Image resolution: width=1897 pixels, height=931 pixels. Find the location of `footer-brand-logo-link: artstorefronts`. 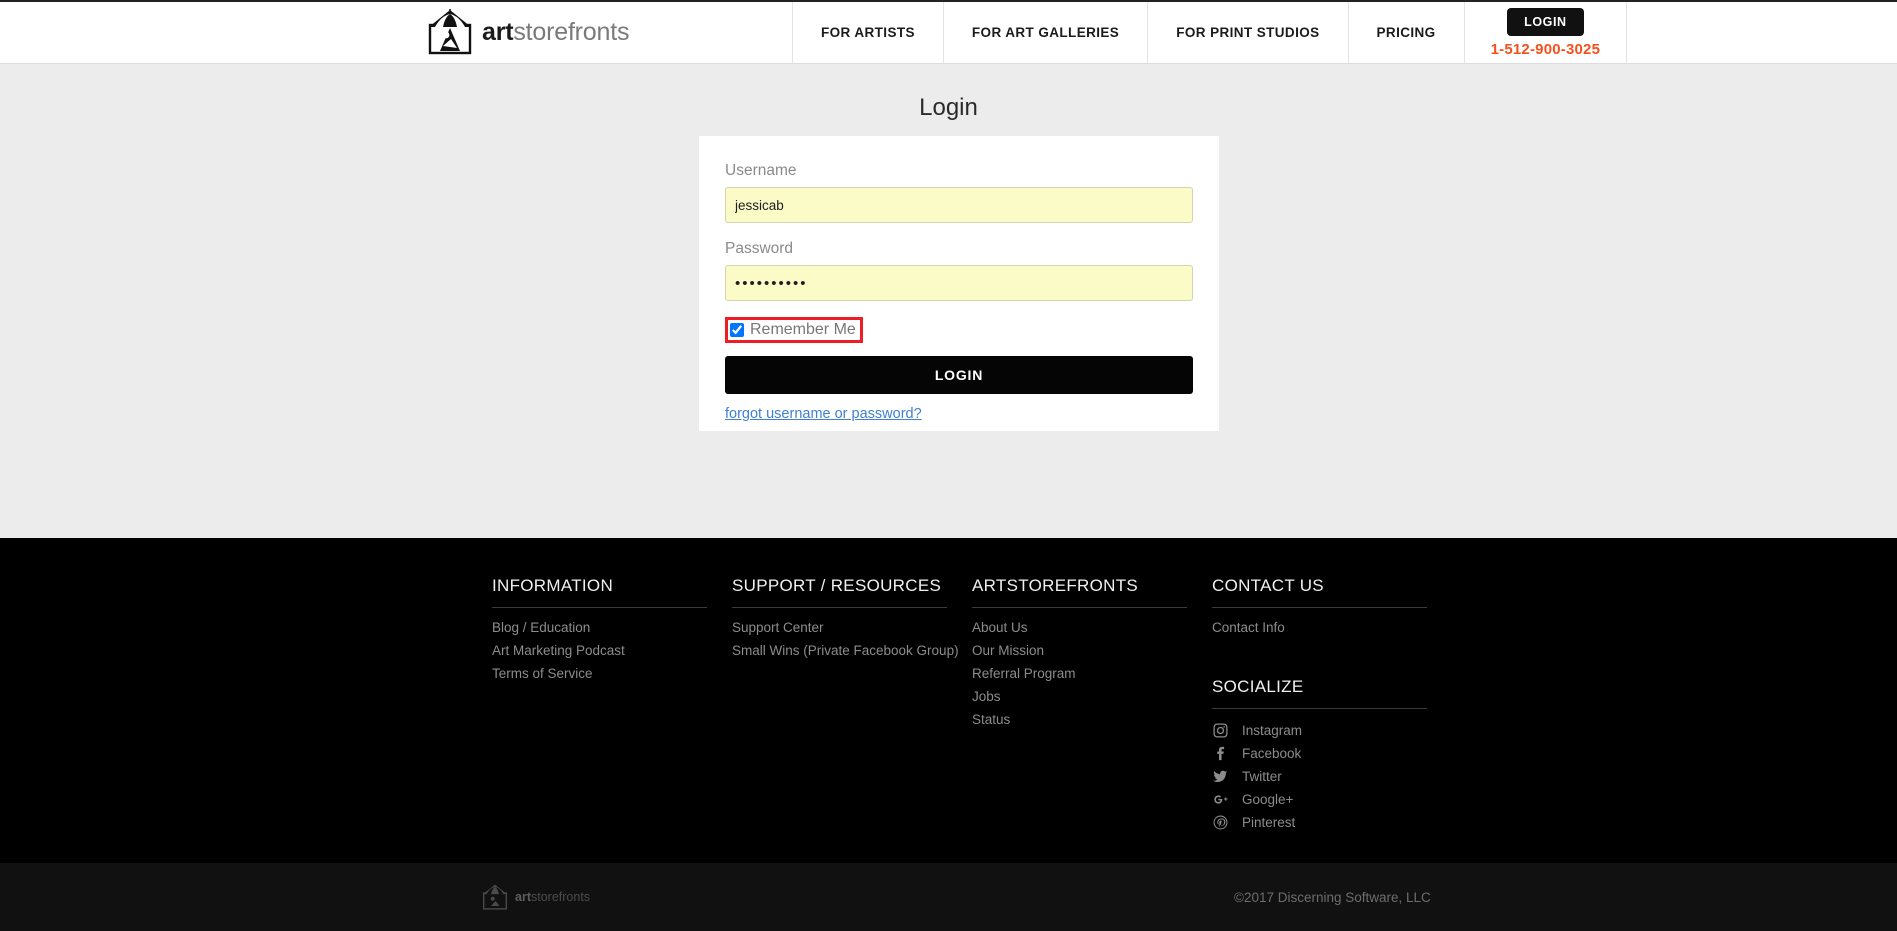

footer-brand-logo-link: artstorefronts is located at coordinates (536, 897).